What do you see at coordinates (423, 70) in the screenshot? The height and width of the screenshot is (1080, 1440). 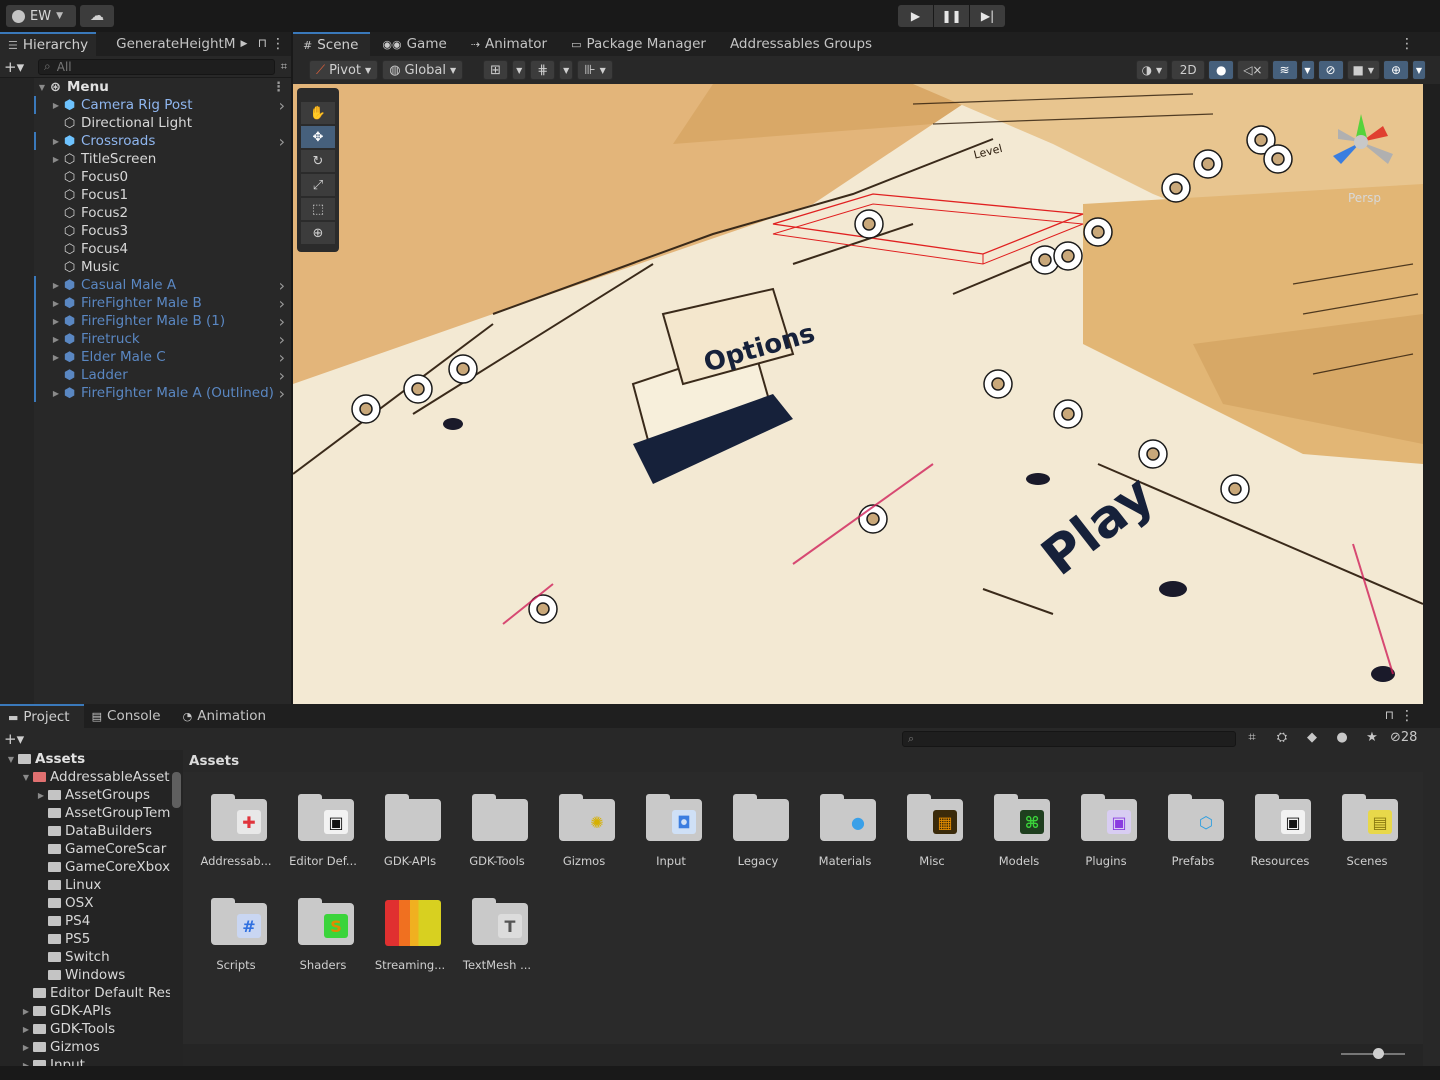 I see `global-dropdown: ◍ Global ▼` at bounding box center [423, 70].